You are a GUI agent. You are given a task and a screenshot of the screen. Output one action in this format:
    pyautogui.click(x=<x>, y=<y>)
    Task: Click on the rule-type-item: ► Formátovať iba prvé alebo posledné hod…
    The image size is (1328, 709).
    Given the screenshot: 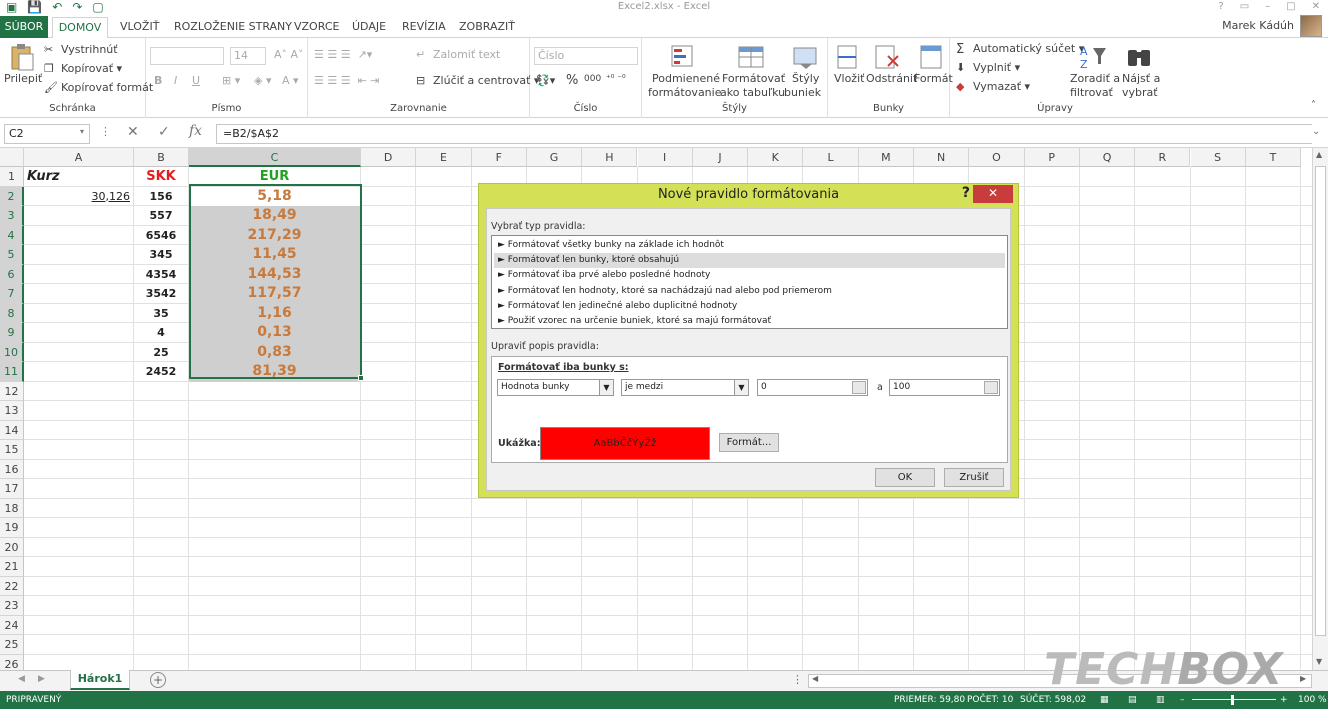 What is the action you would take?
    pyautogui.click(x=749, y=275)
    